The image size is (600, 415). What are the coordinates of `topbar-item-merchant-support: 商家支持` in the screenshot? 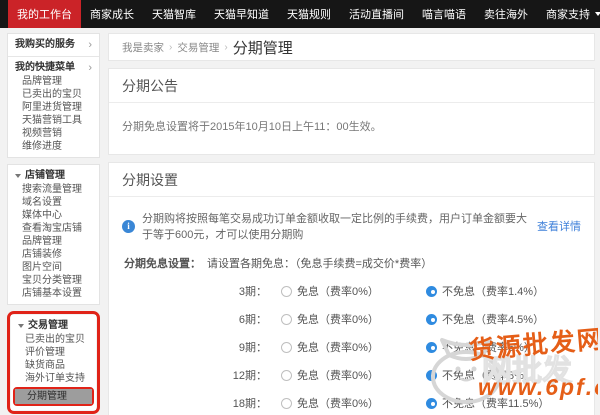 It's located at (568, 14).